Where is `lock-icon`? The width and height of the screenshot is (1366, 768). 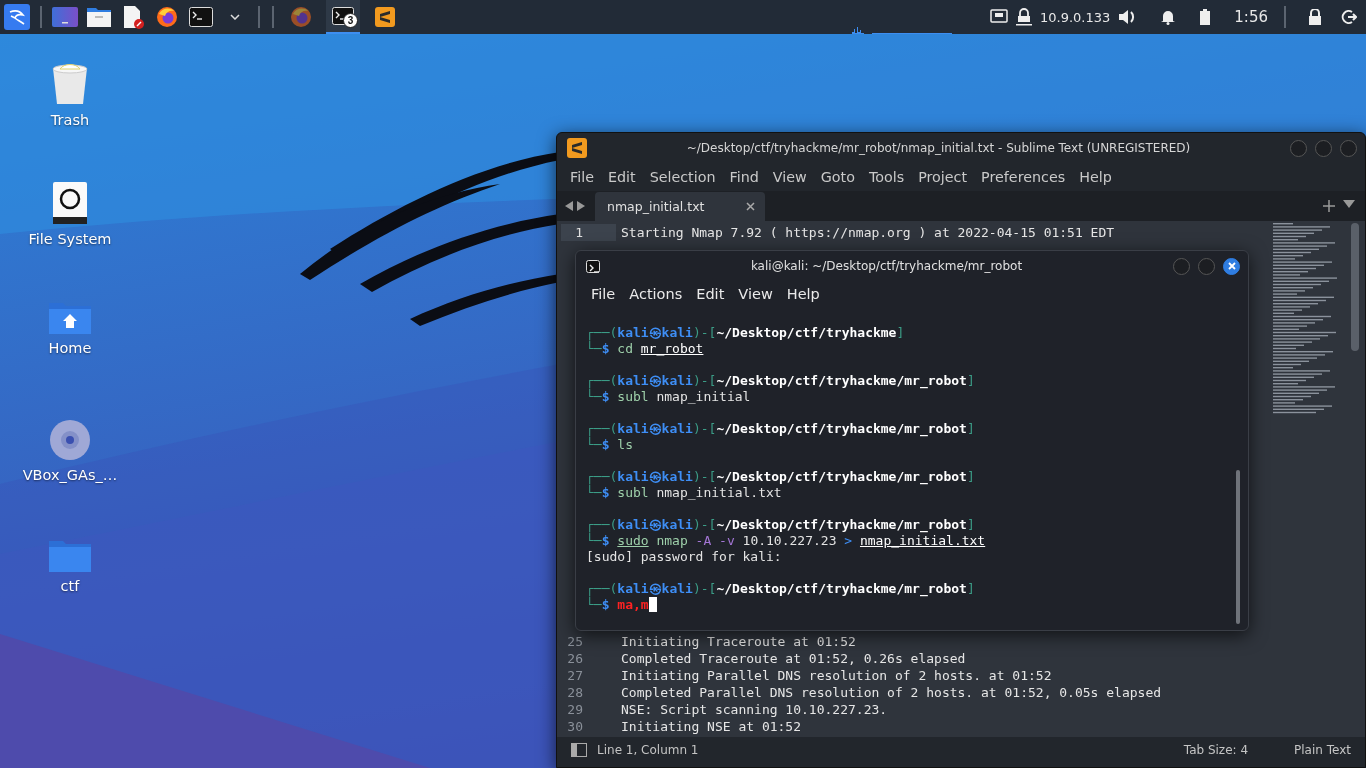
lock-icon is located at coordinates (1315, 17).